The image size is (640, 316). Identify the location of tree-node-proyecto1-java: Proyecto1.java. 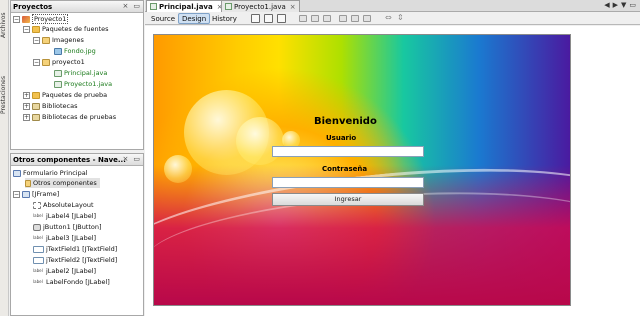
(83, 84).